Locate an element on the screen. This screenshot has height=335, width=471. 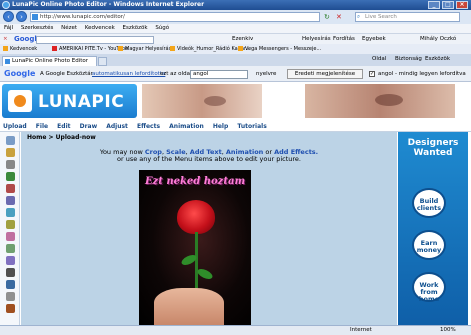
color-picker-icon is located at coordinates (10, 236).